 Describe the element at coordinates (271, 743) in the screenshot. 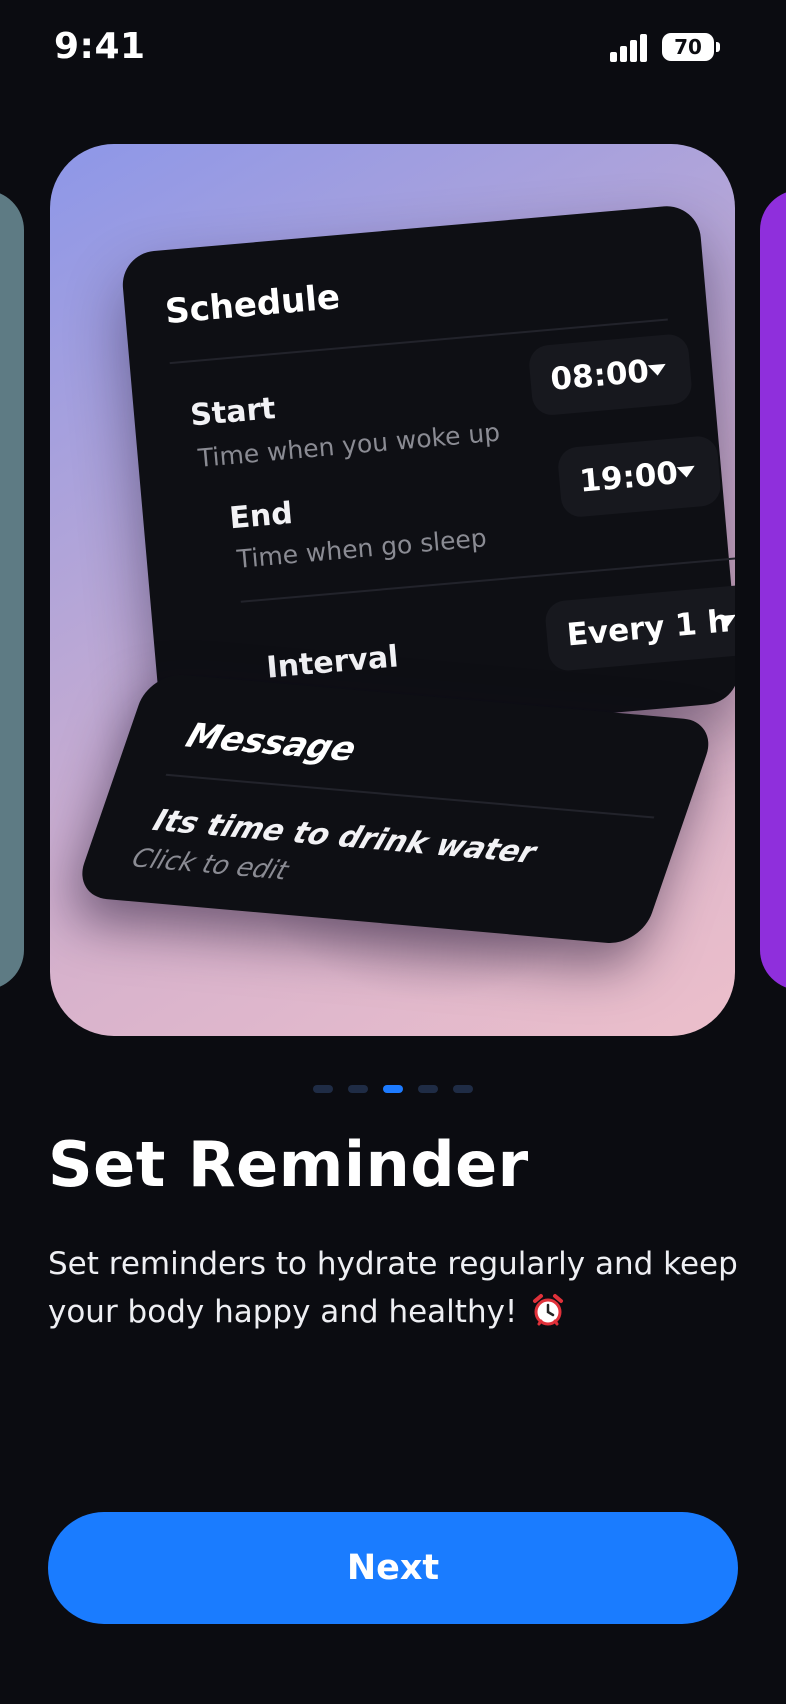

I see `message-title: Message` at that location.